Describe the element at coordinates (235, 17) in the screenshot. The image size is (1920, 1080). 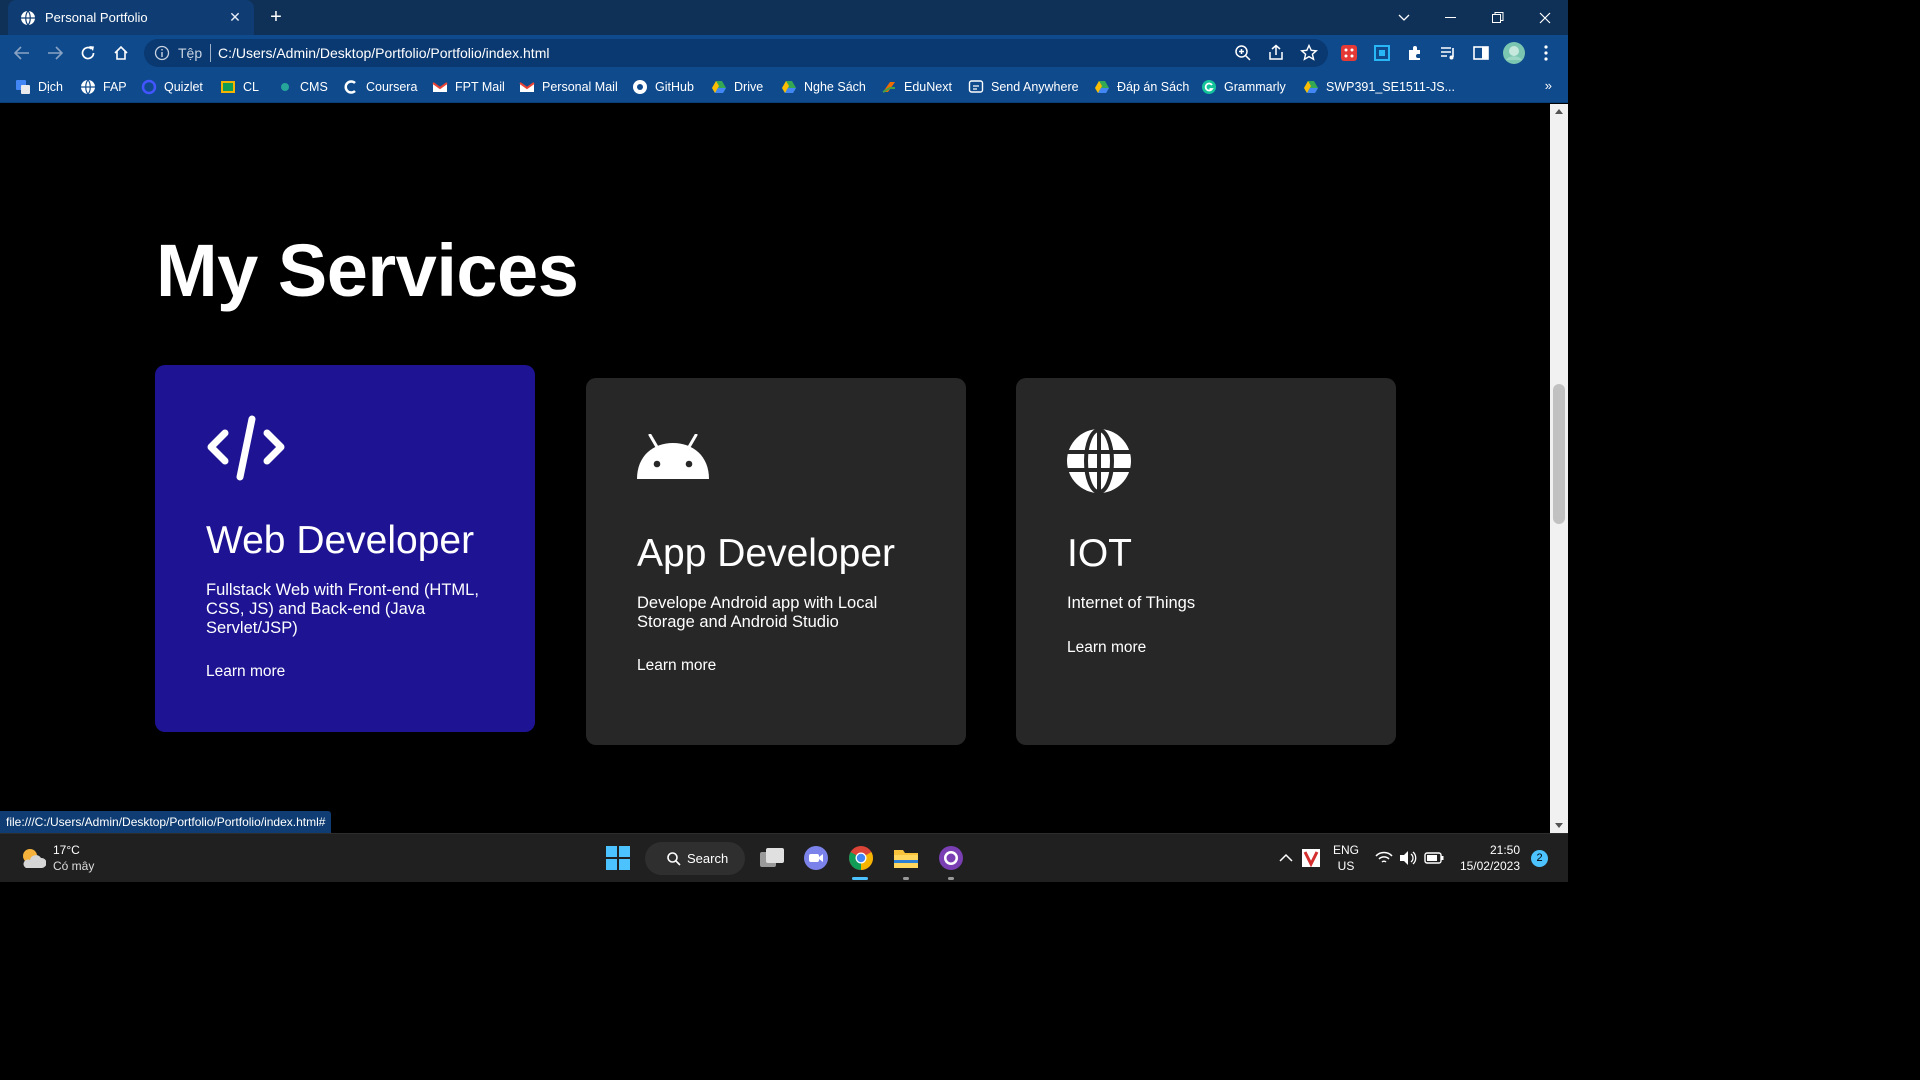
I see `close-tab-icon: ✕` at that location.